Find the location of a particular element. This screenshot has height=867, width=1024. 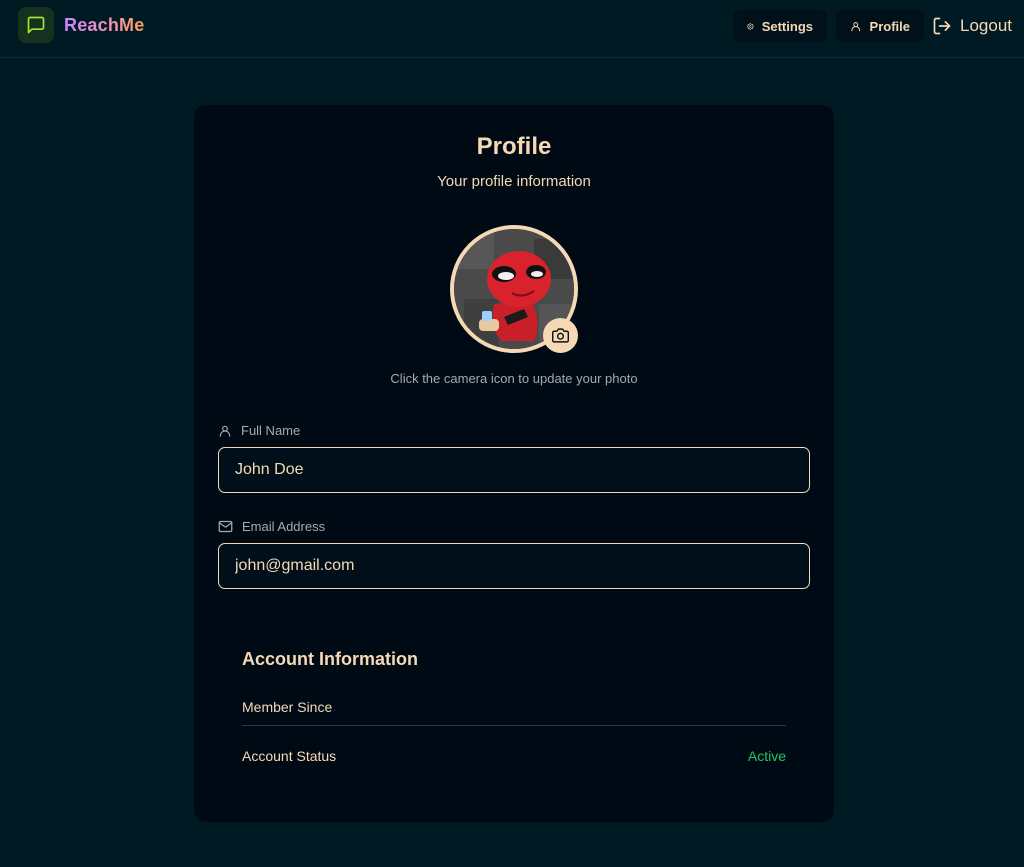

page-subtitle: Your profile information is located at coordinates (514, 181).